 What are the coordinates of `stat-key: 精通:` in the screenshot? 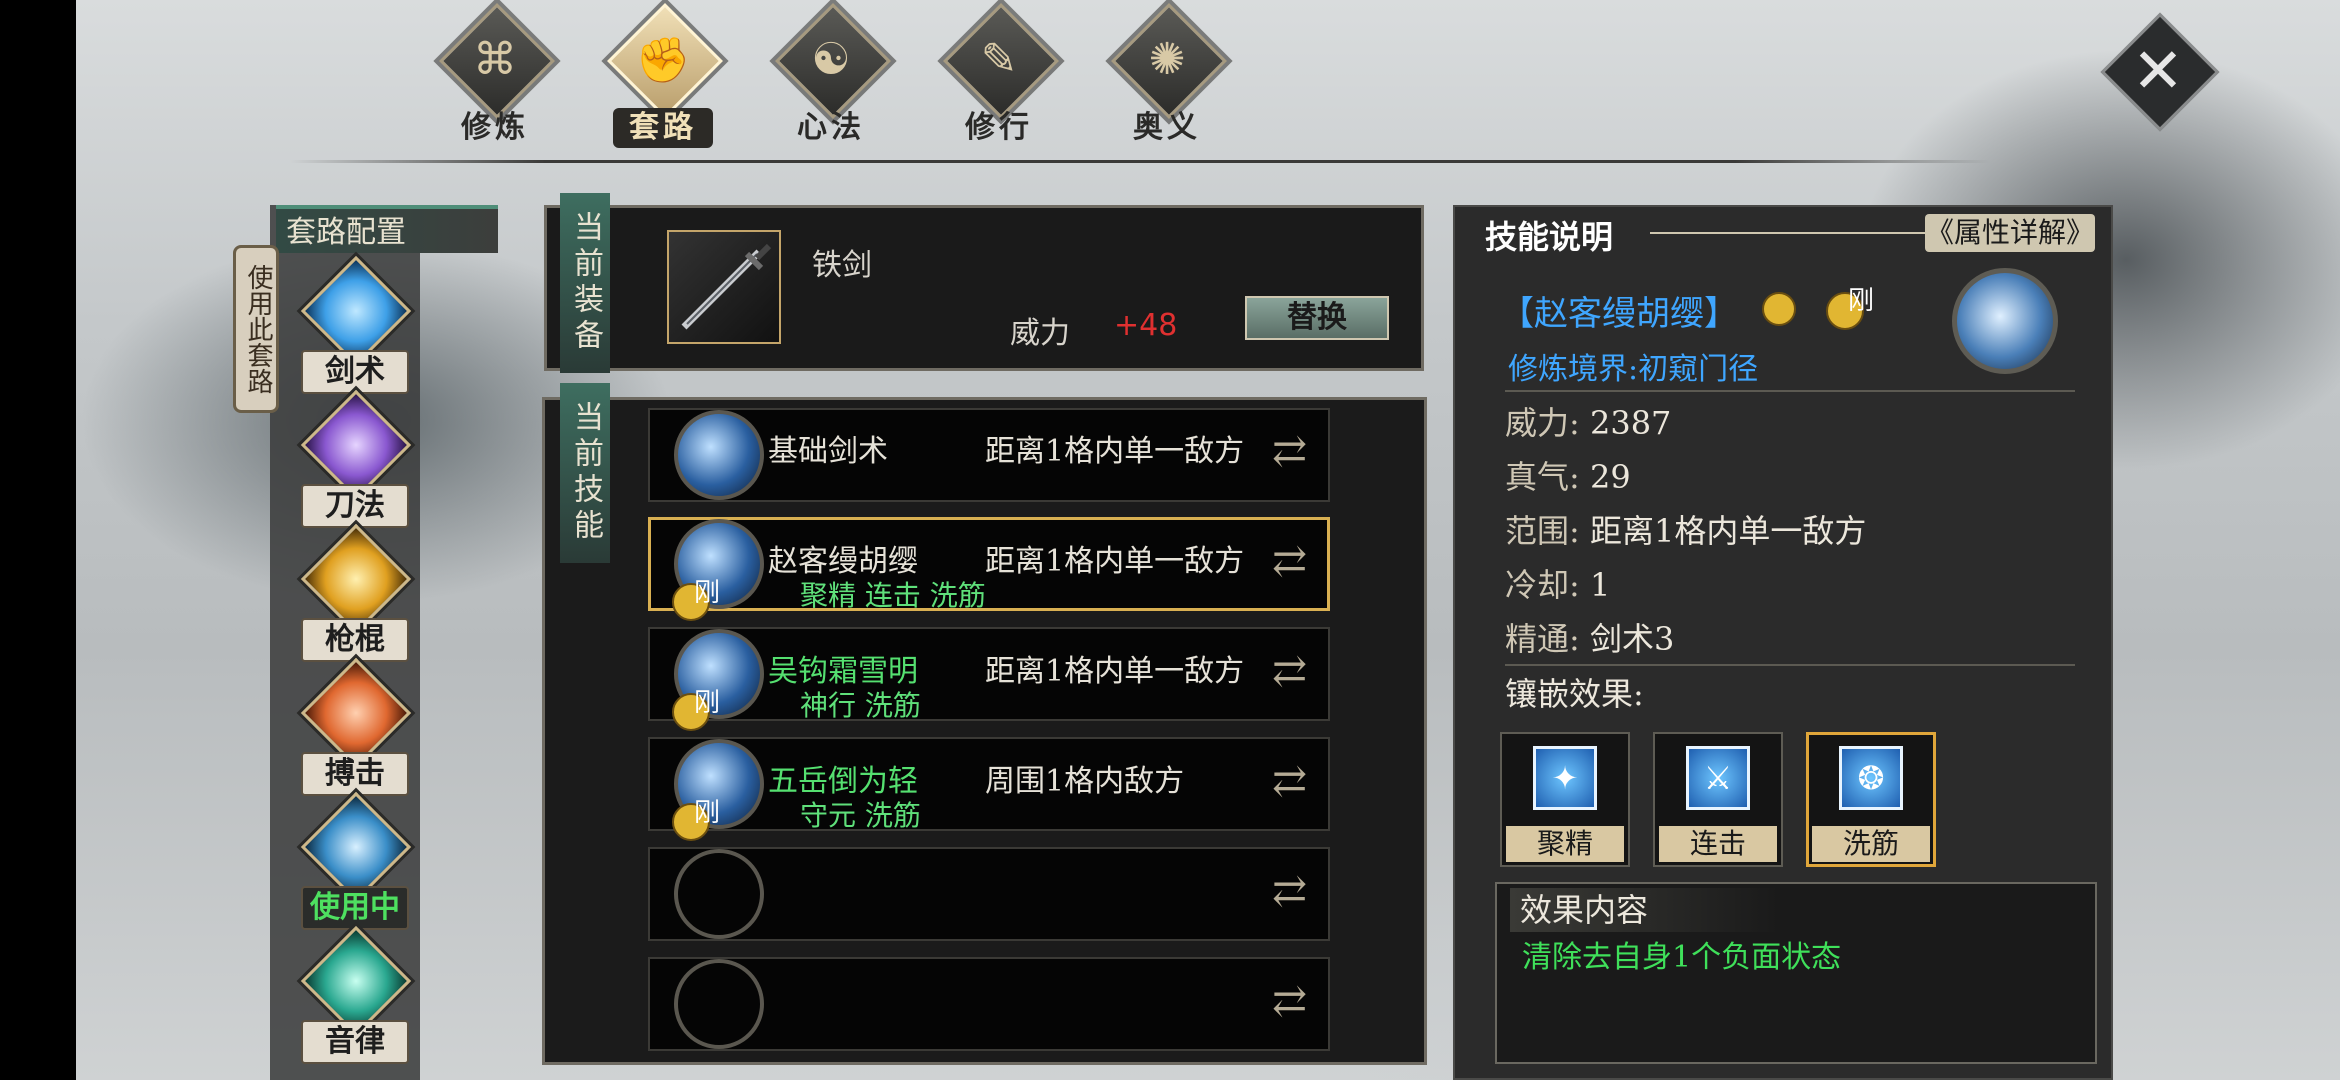 It's located at (1542, 639).